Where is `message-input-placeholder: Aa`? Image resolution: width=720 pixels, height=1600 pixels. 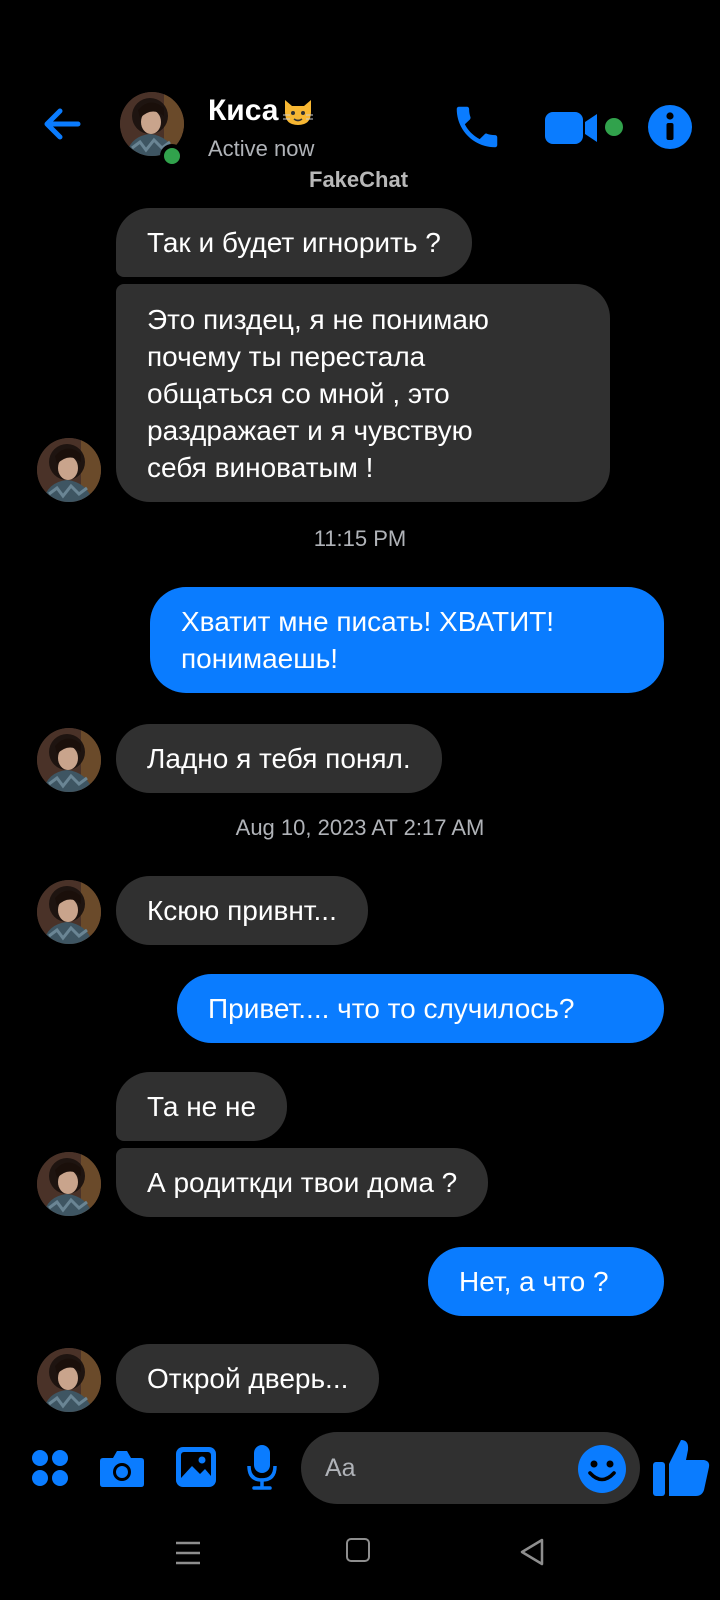
message-input-placeholder: Aa is located at coordinates (340, 1468).